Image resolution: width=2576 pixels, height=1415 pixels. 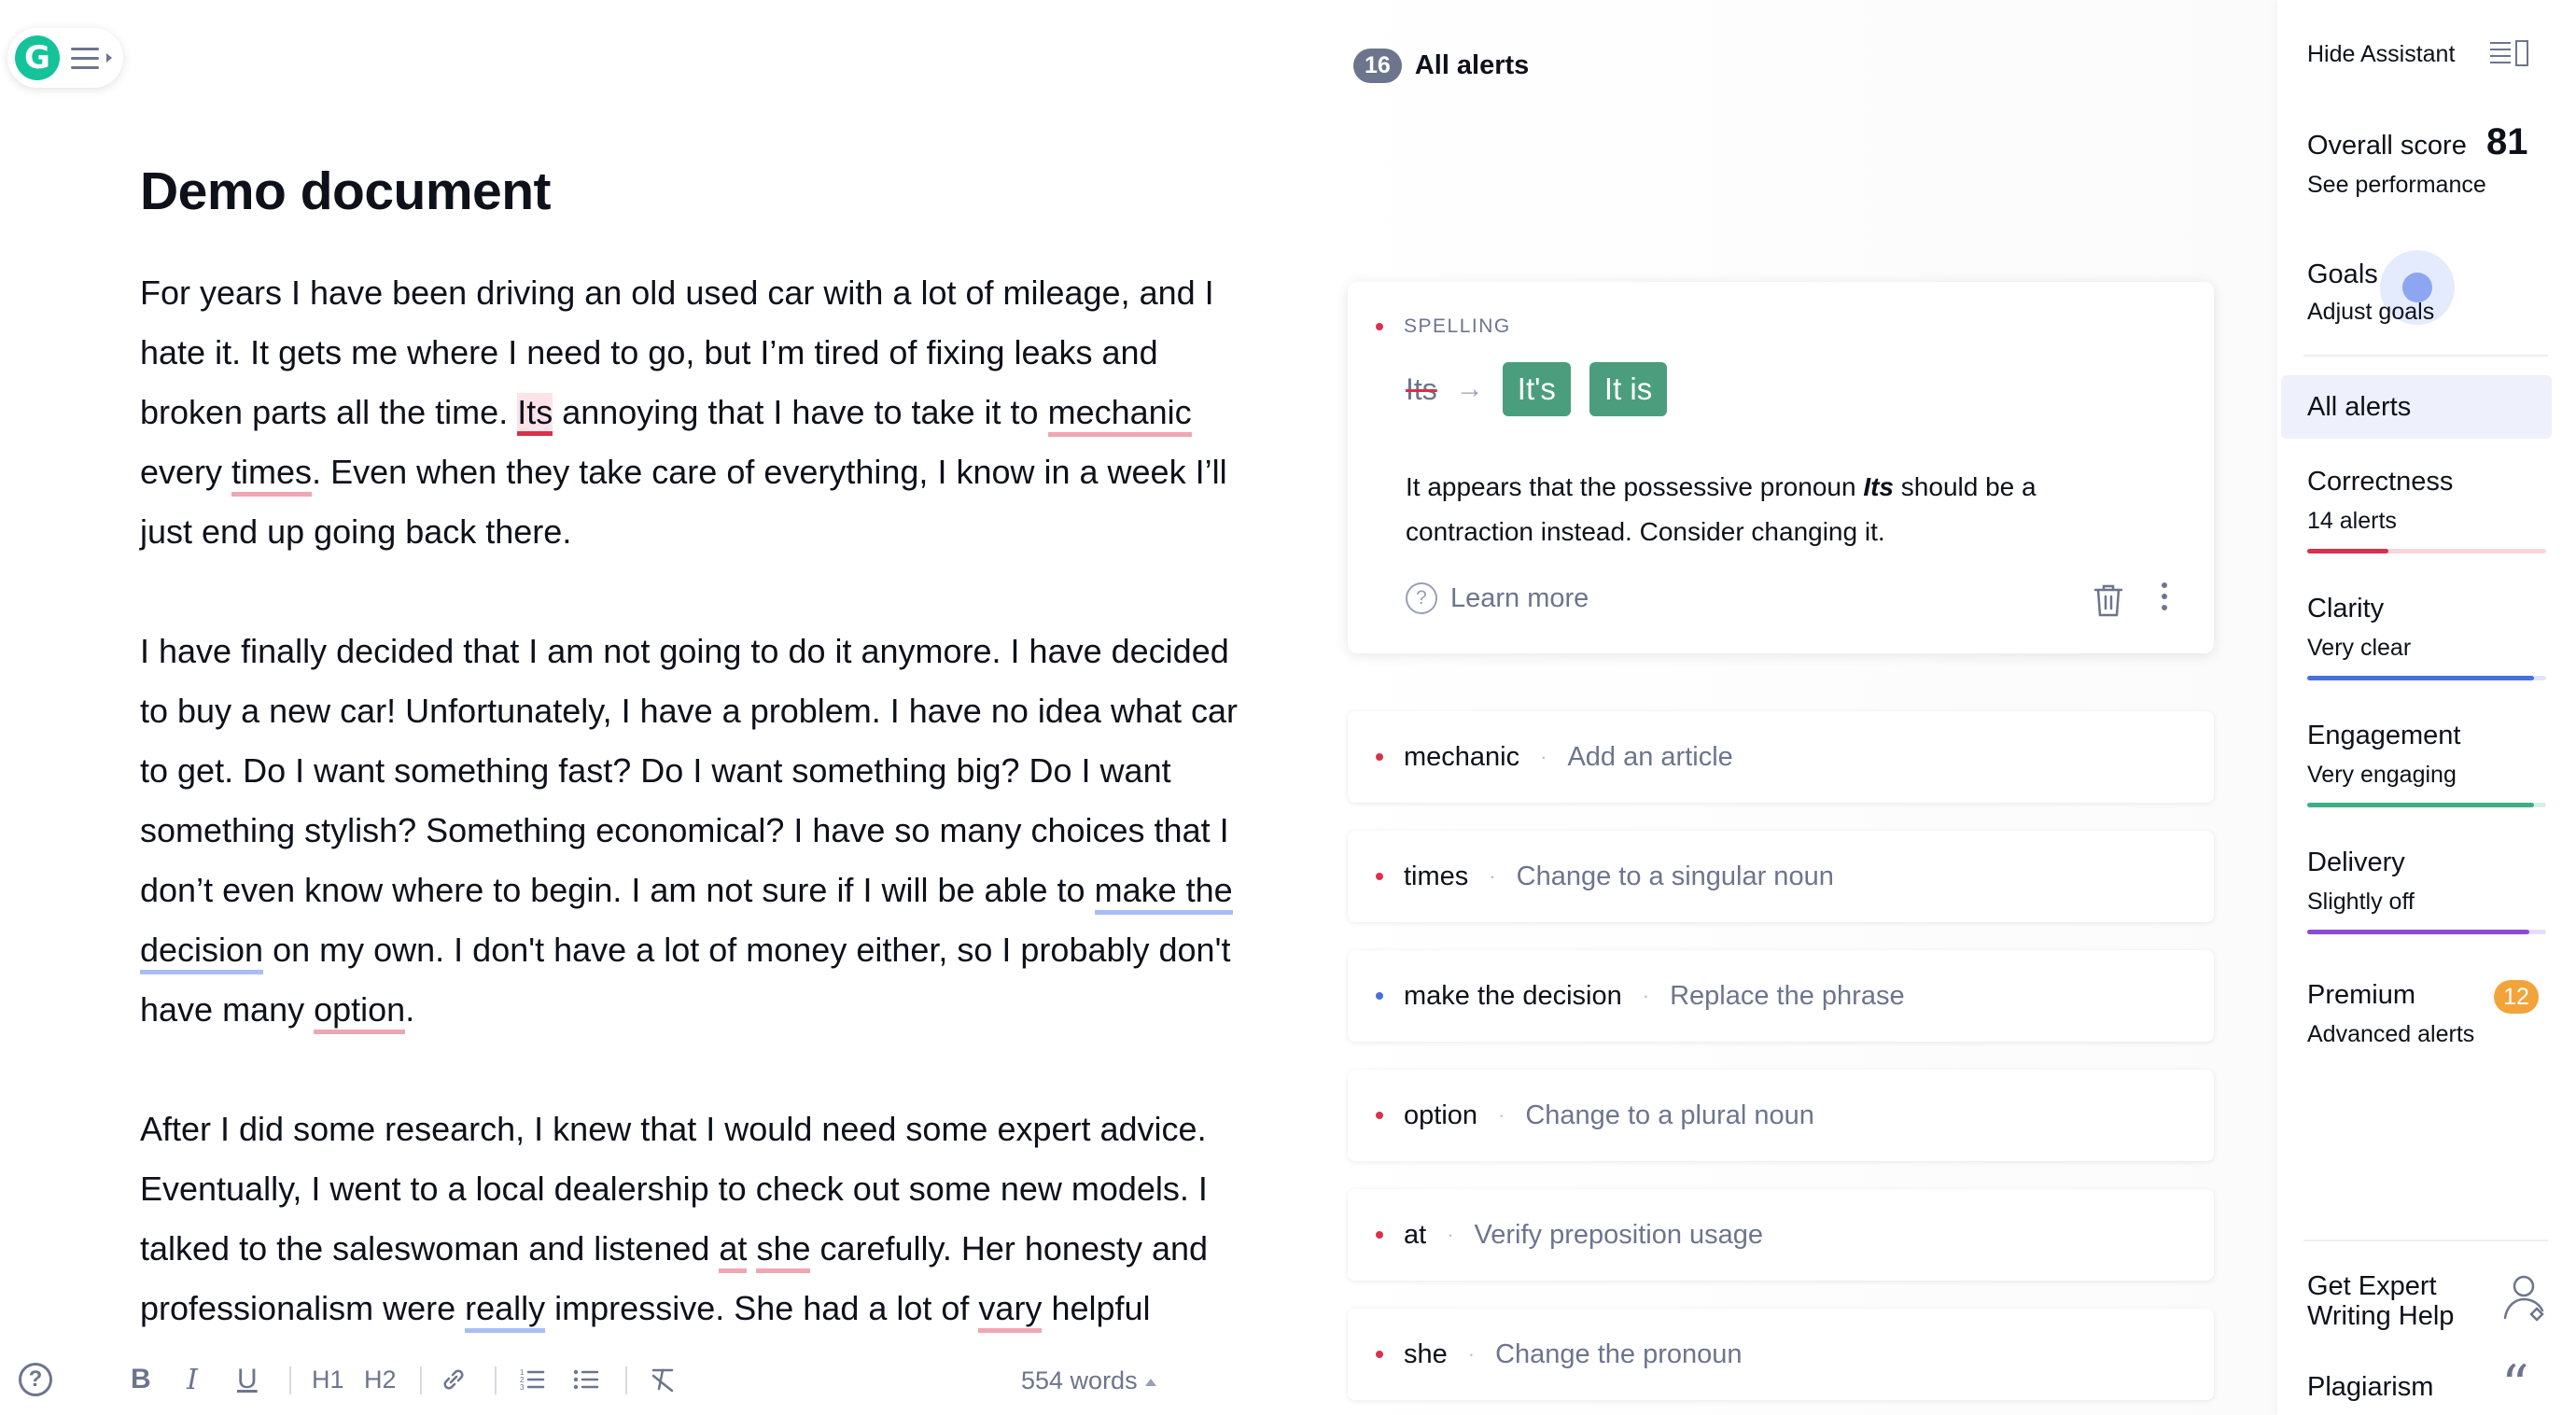 I want to click on alert-word: make the decision, so click(x=1513, y=995).